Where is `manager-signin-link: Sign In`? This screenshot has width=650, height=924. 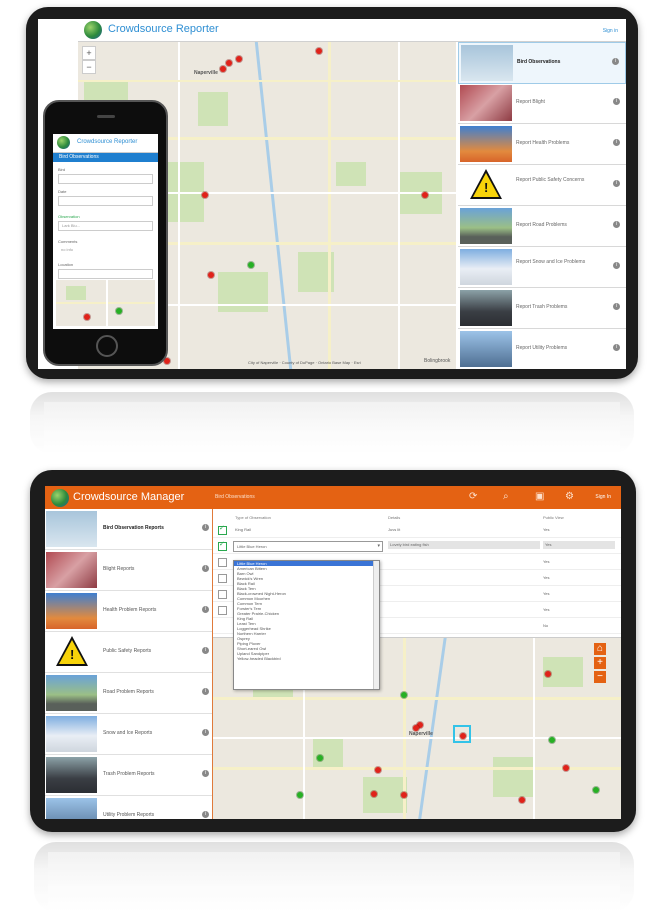
manager-signin-link: Sign In is located at coordinates (603, 497).